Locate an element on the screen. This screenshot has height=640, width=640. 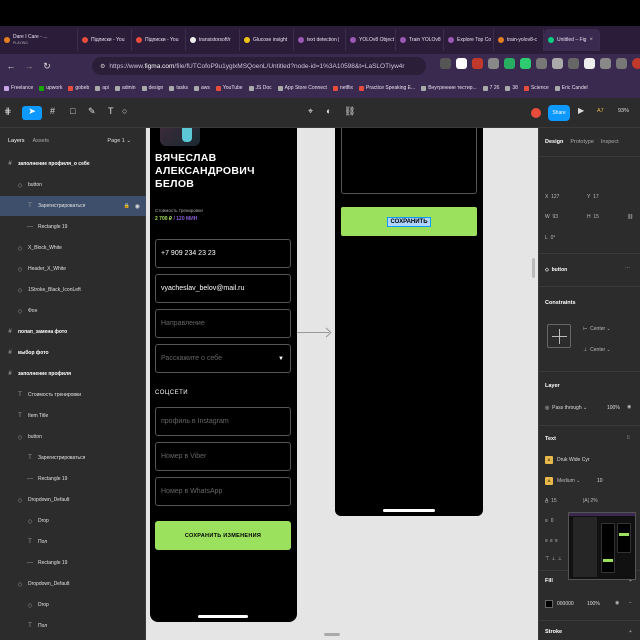
user-avatar is located at coordinates (536, 113).